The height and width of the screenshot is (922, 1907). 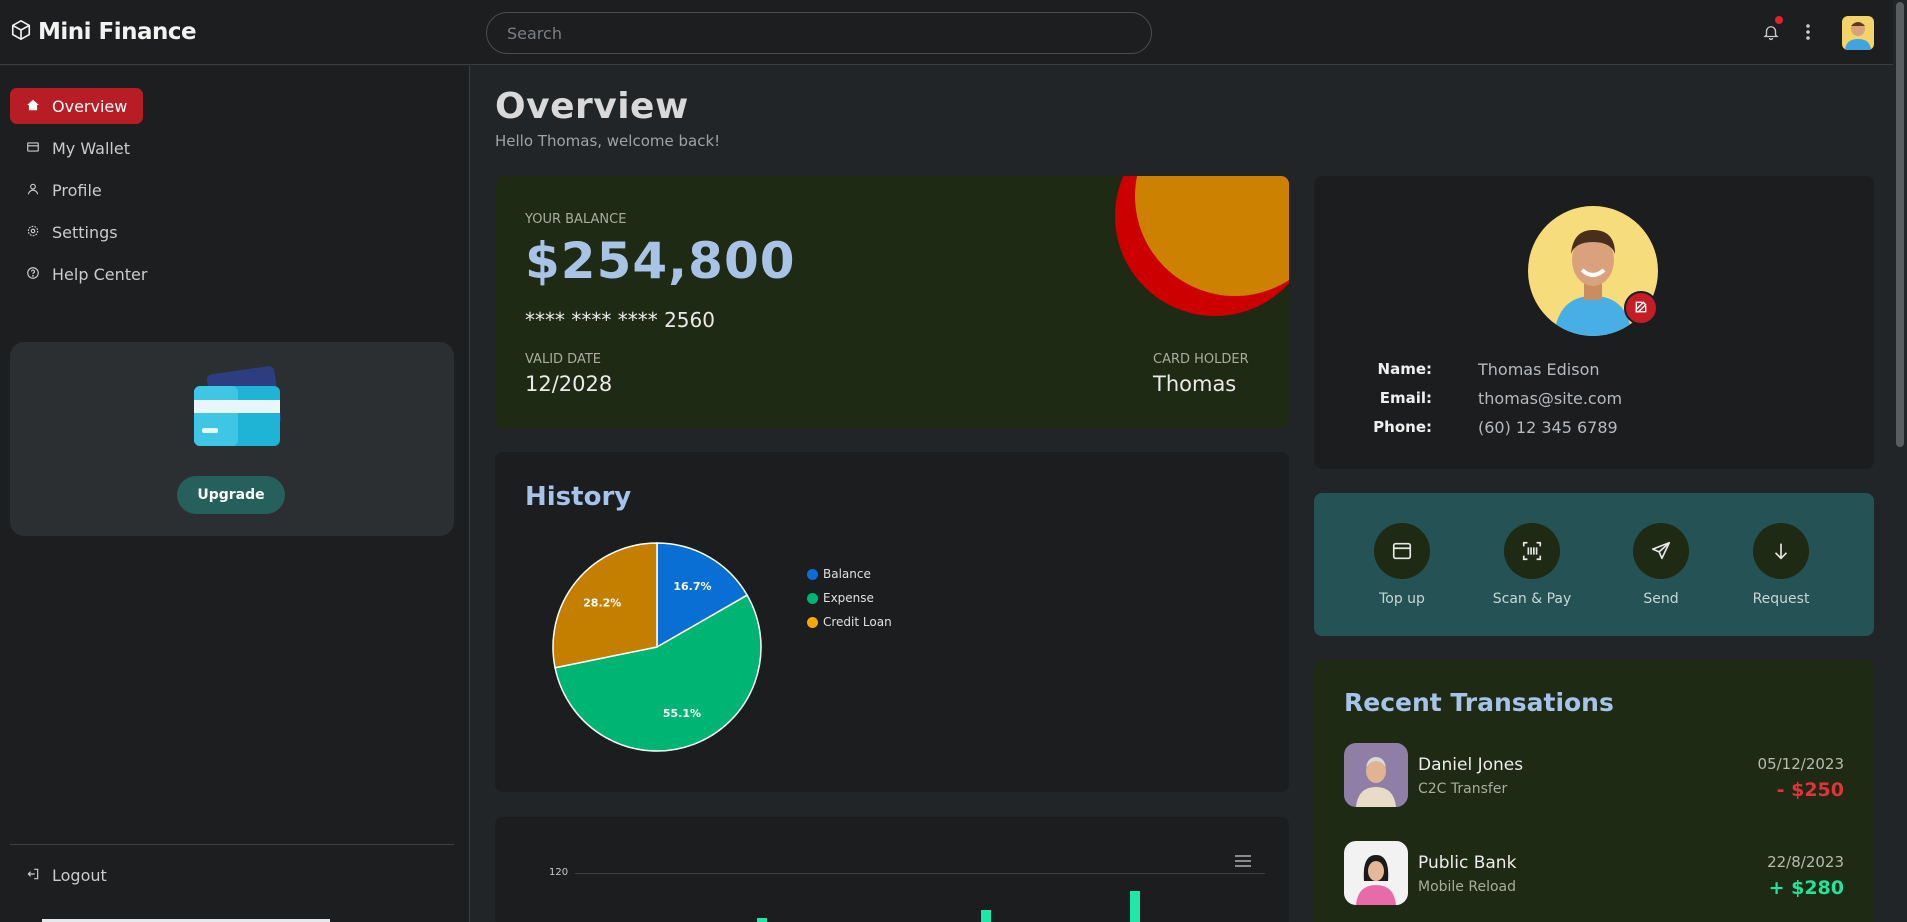 I want to click on user-icon, so click(x=33, y=190).